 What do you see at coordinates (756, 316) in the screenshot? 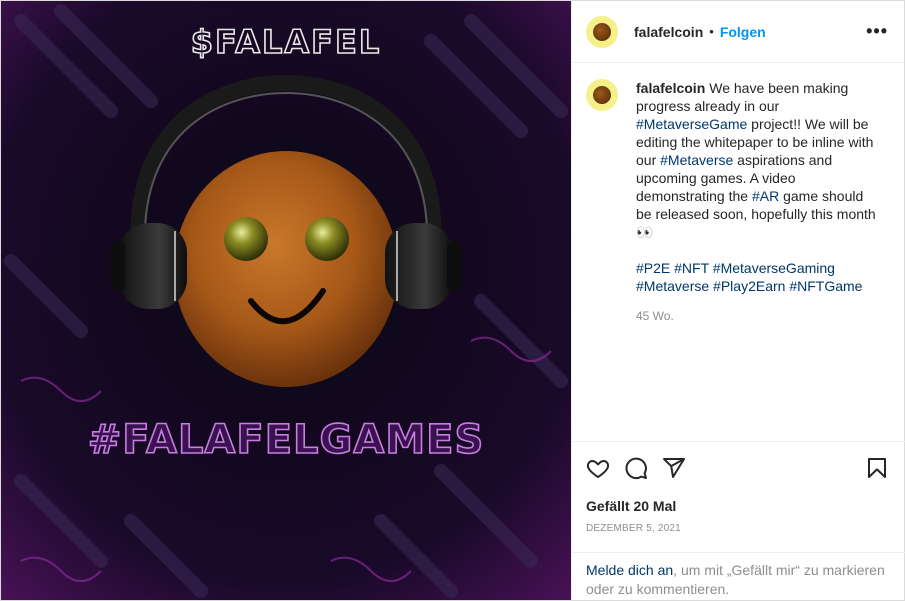
I see `post-age: 45 Wo.` at bounding box center [756, 316].